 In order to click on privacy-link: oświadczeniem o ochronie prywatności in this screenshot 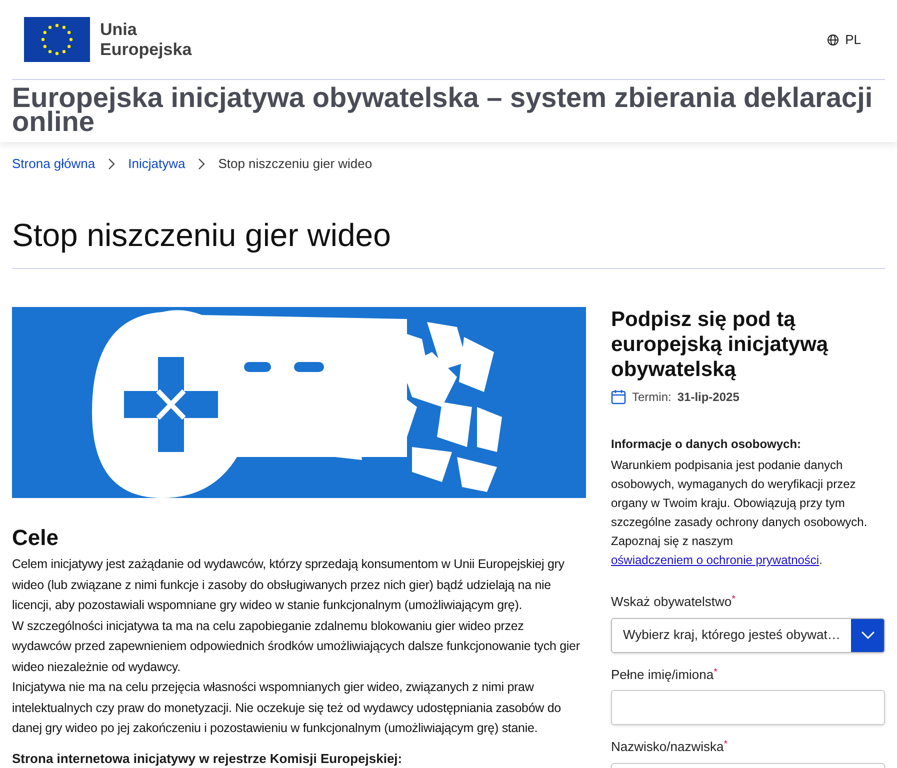, I will do `click(715, 560)`.